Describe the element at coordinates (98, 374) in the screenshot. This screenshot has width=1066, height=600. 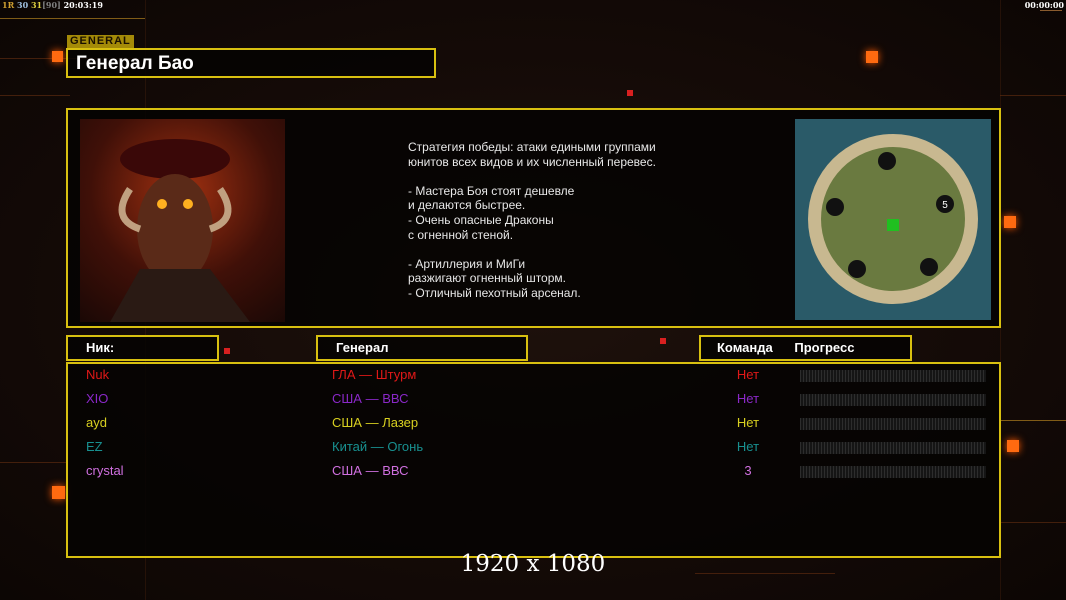
I see `player-nick: Nuk` at that location.